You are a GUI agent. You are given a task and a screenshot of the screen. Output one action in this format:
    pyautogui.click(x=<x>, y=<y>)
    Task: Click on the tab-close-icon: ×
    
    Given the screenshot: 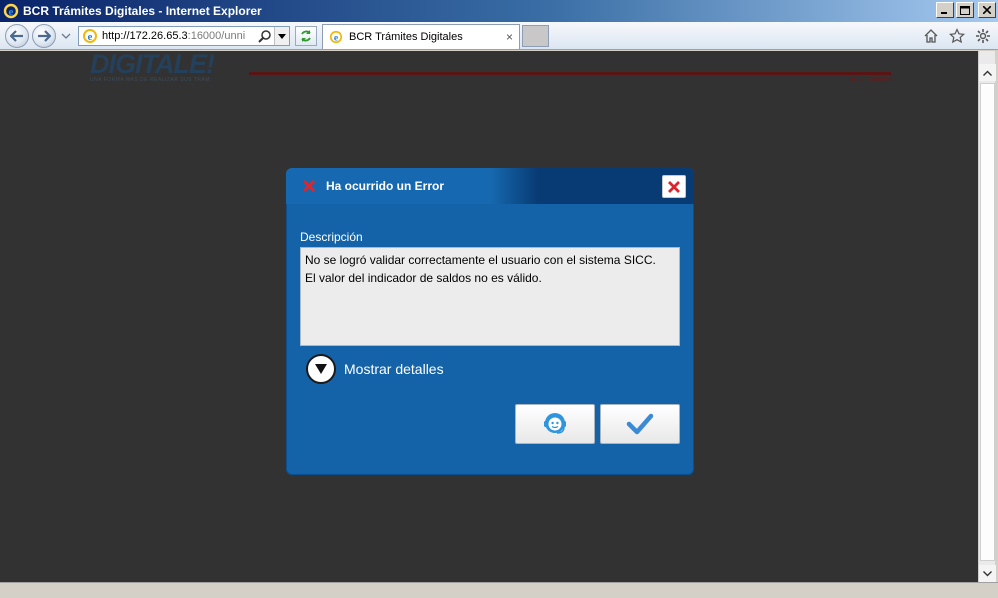 What is the action you would take?
    pyautogui.click(x=509, y=37)
    